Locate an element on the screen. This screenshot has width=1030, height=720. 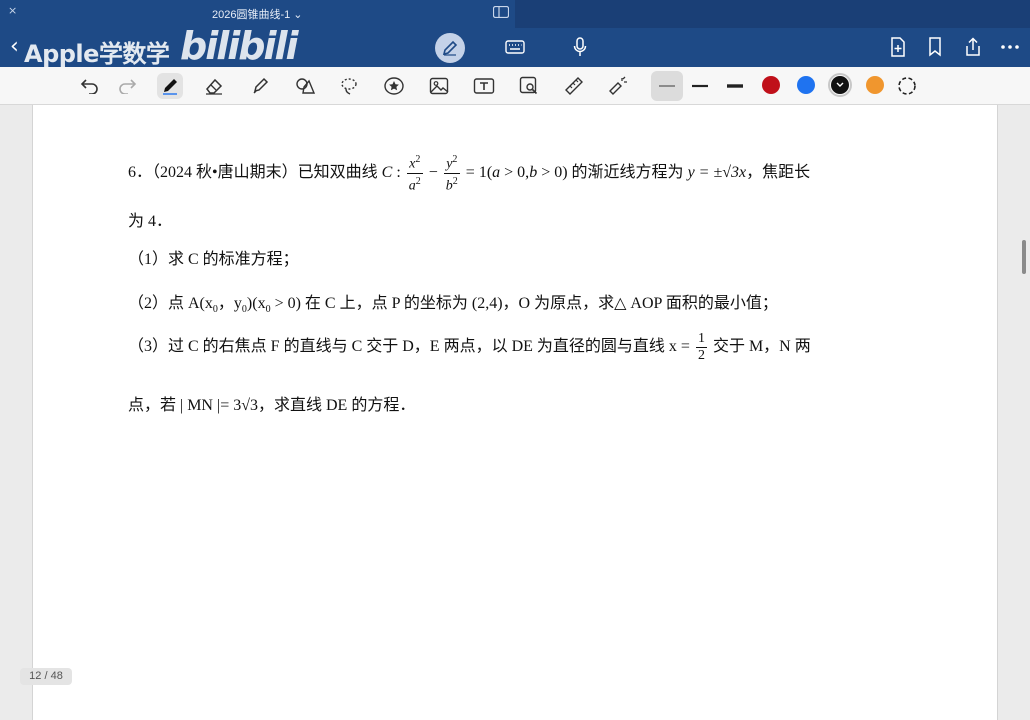
share-icon is located at coordinates (973, 46).